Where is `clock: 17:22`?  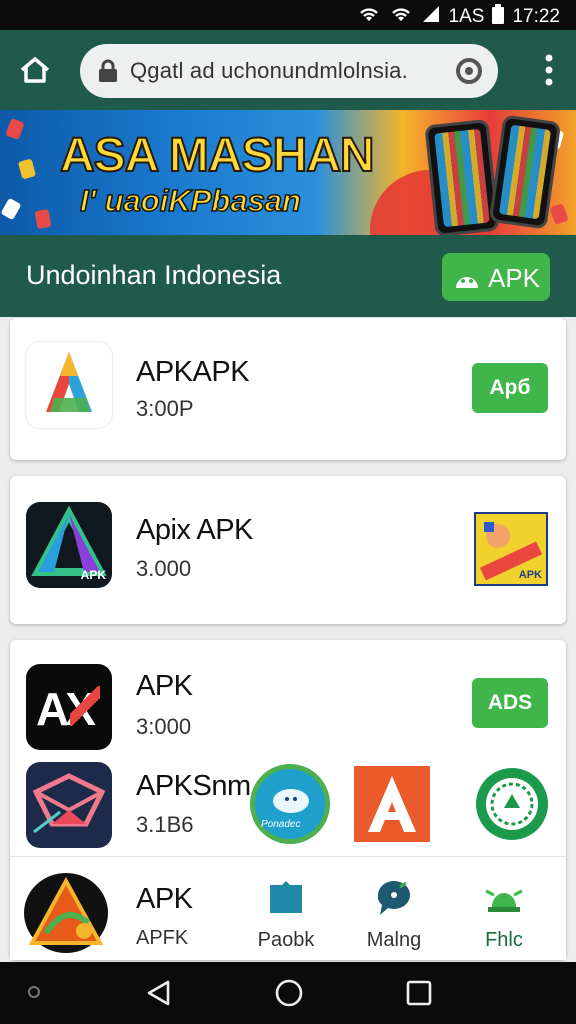 clock: 17:22 is located at coordinates (536, 16).